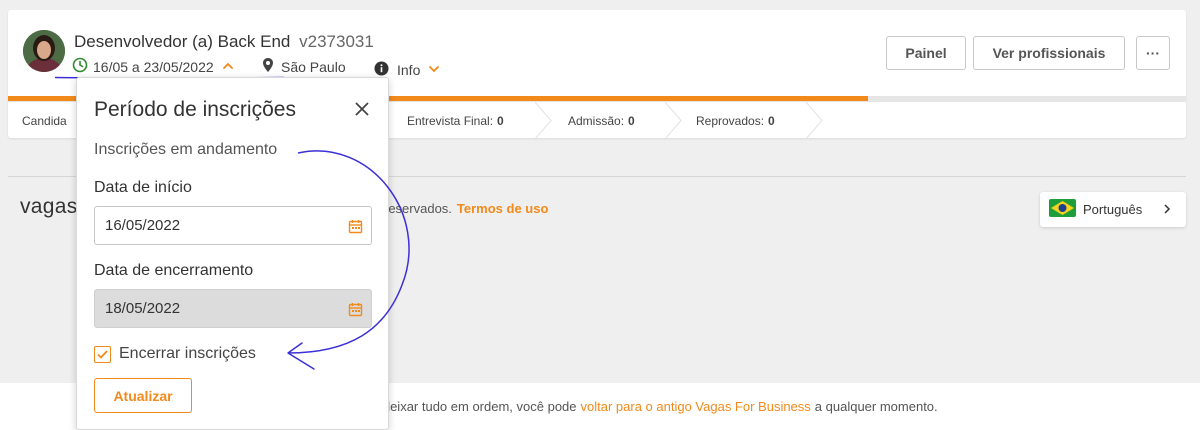 This screenshot has height=430, width=1200. What do you see at coordinates (1153, 53) in the screenshot?
I see `more-options-button: ···` at bounding box center [1153, 53].